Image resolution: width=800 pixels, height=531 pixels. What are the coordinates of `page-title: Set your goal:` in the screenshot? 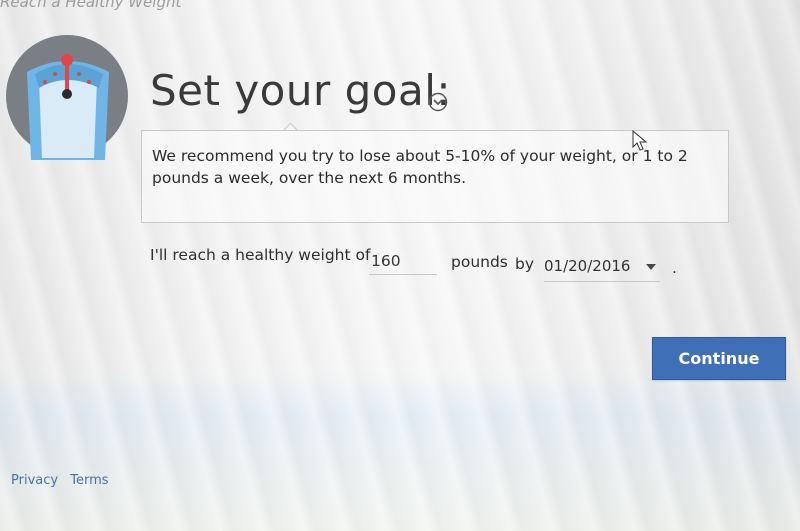 It's located at (301, 90).